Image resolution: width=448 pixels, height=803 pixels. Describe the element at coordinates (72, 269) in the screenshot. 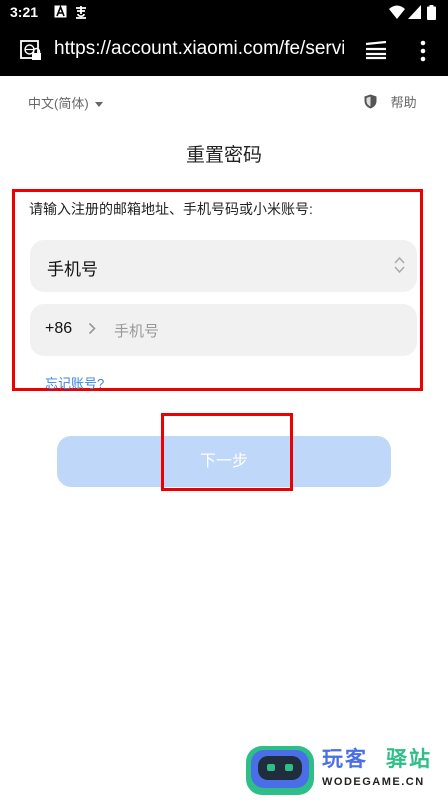

I see `account-type-value: 手机号` at that location.